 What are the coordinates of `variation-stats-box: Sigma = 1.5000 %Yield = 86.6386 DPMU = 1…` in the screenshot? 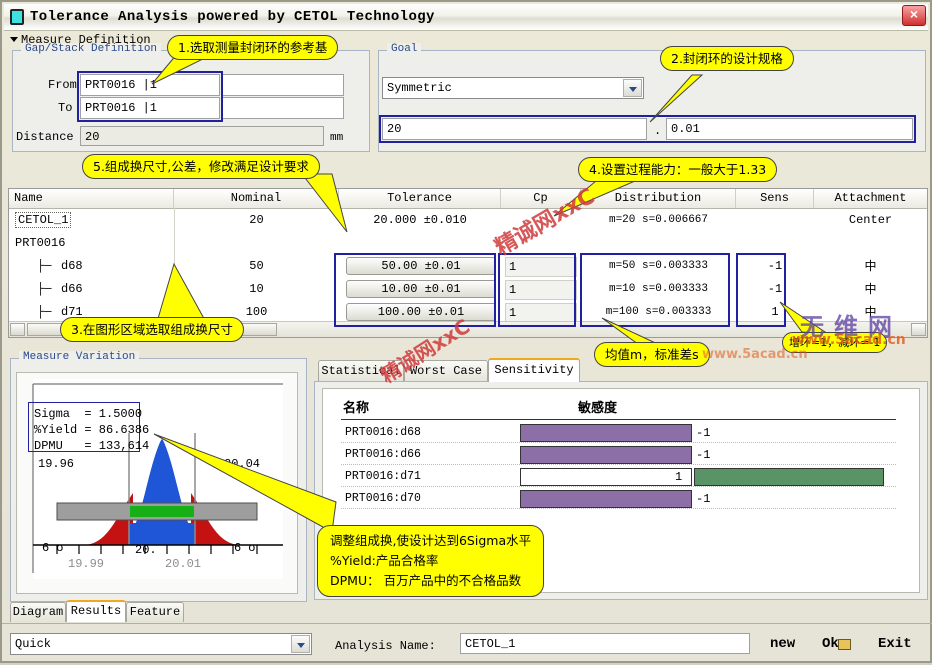 It's located at (88, 427).